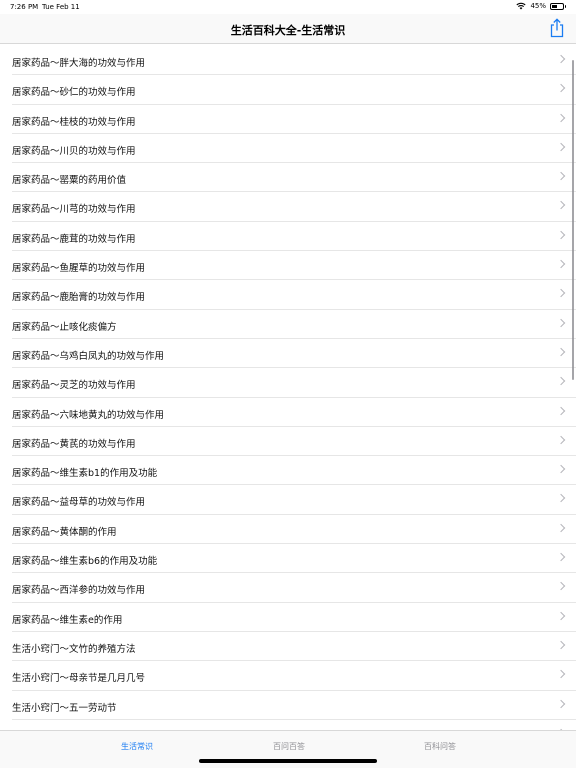 The image size is (576, 768). I want to click on list-item-label: 居家药品～川芎的功效与作用, so click(74, 210).